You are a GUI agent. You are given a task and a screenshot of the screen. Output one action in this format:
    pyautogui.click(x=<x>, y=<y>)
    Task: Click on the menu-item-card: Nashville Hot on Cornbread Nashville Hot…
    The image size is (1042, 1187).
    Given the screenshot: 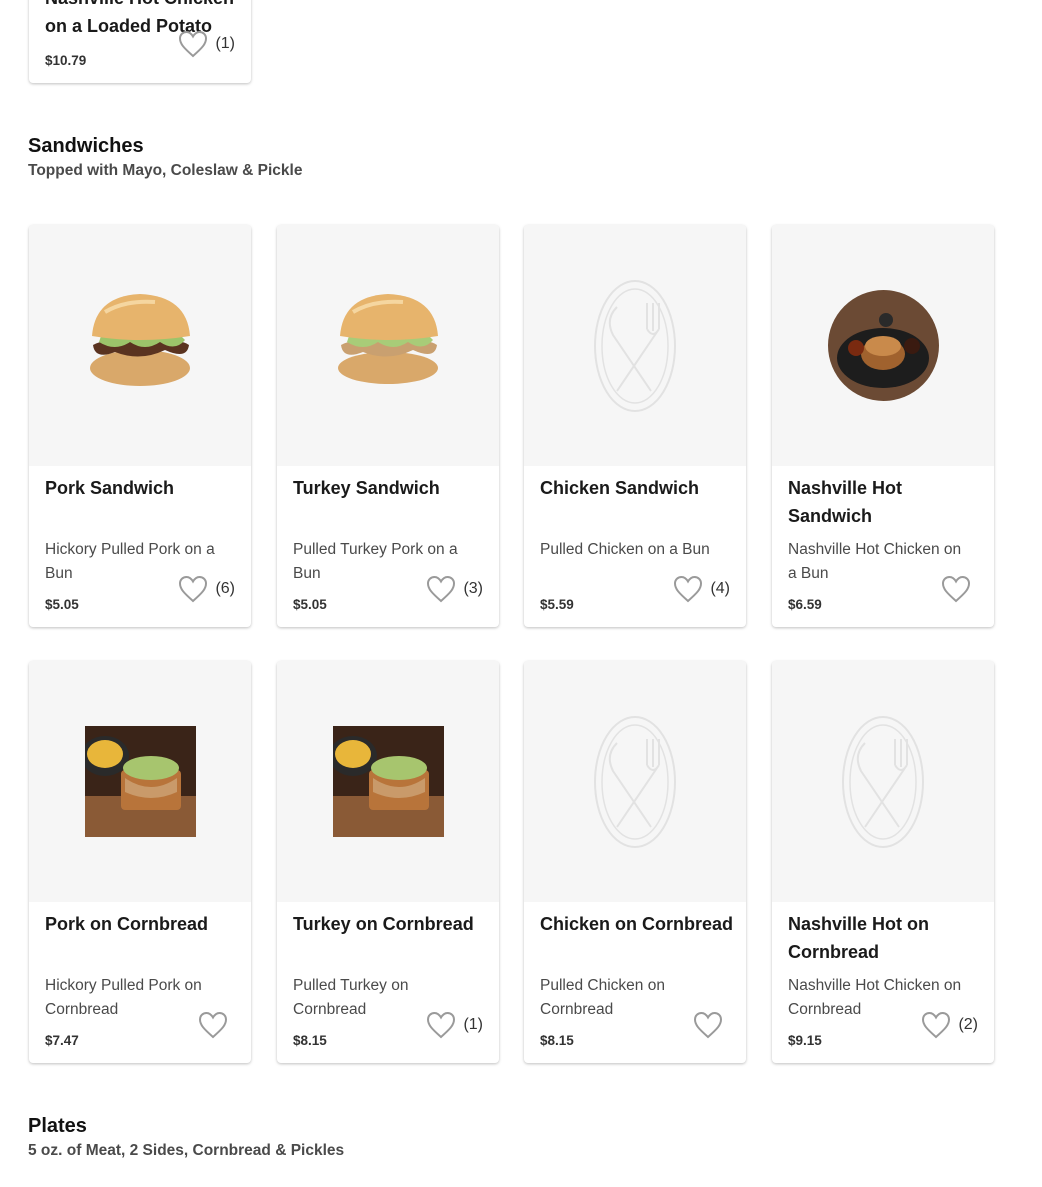 What is the action you would take?
    pyautogui.click(x=883, y=862)
    